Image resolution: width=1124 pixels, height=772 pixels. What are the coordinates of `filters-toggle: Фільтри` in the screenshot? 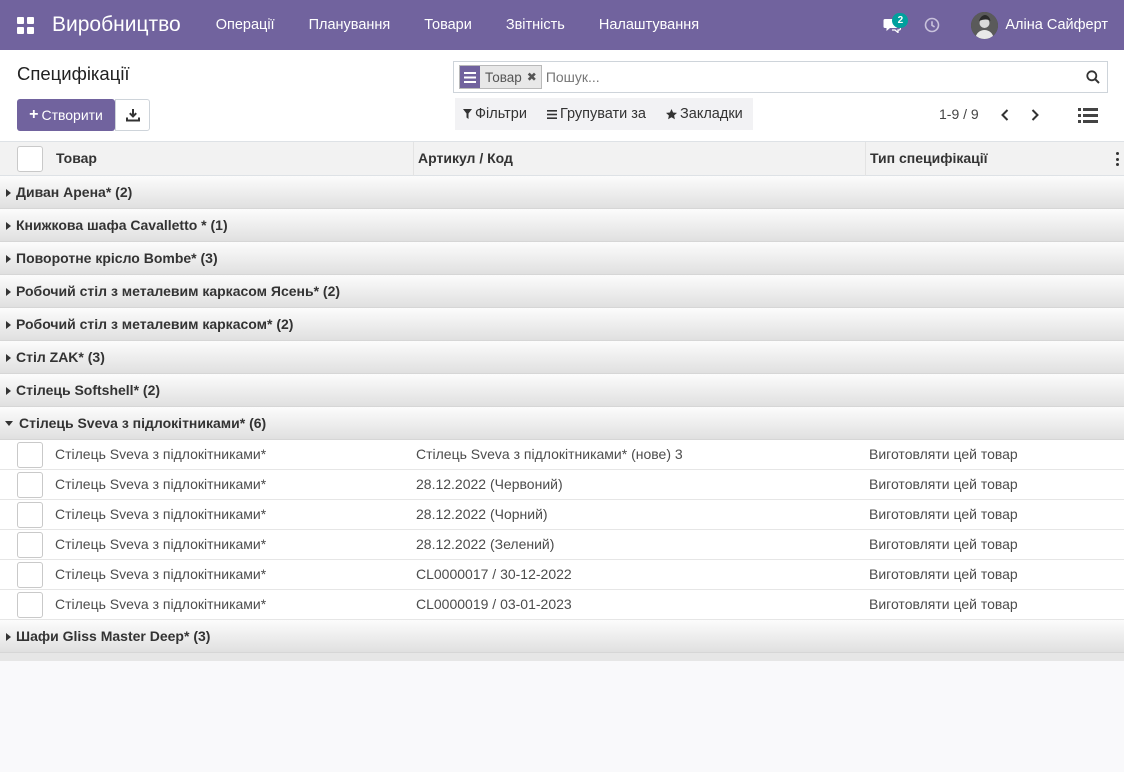 It's located at (495, 114).